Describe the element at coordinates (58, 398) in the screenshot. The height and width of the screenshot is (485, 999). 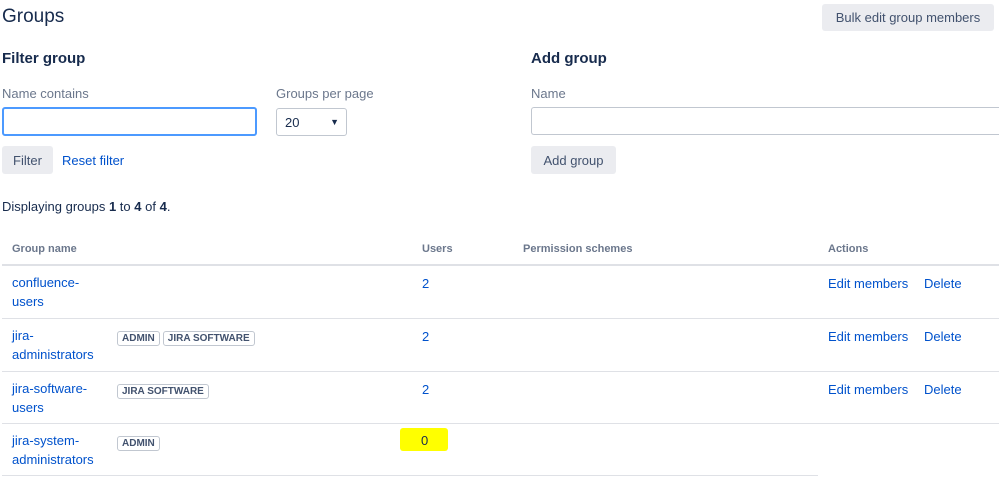
I see `group-name-link: jira-software-users` at that location.